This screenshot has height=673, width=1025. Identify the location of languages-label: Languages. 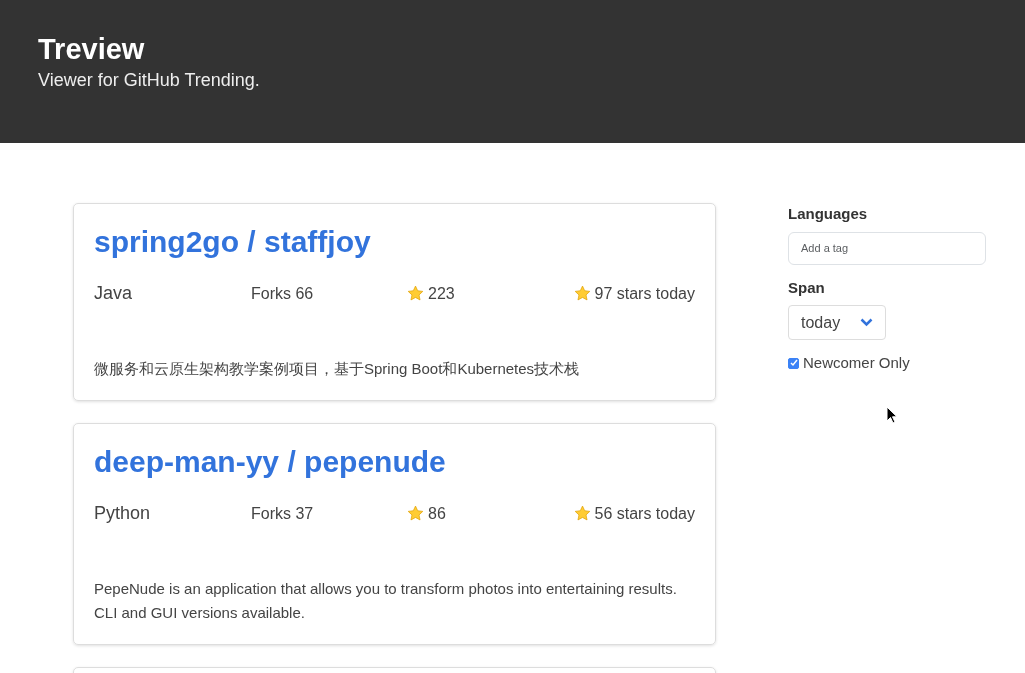
(828, 214).